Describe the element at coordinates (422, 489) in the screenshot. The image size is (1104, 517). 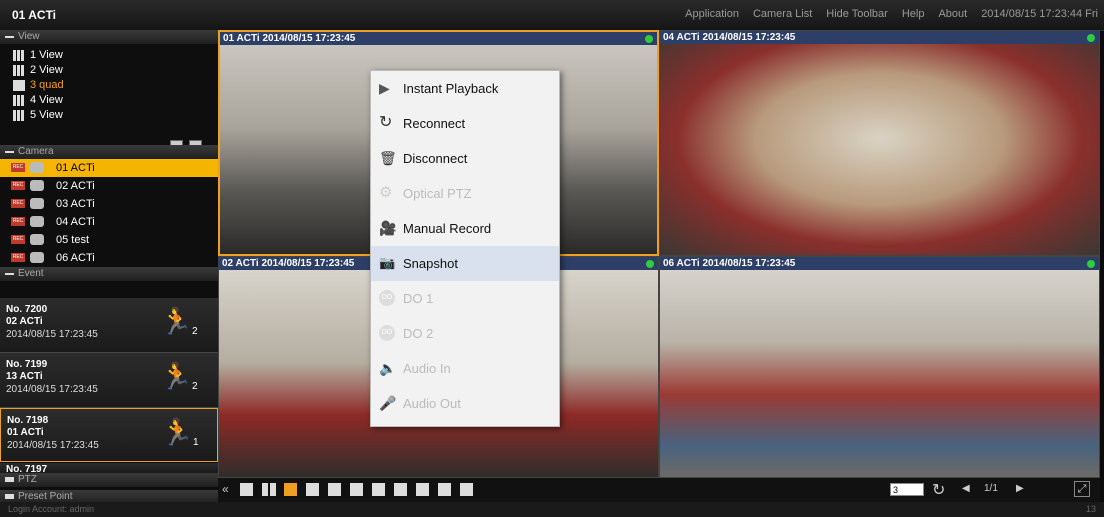
I see `layout-16-button` at that location.